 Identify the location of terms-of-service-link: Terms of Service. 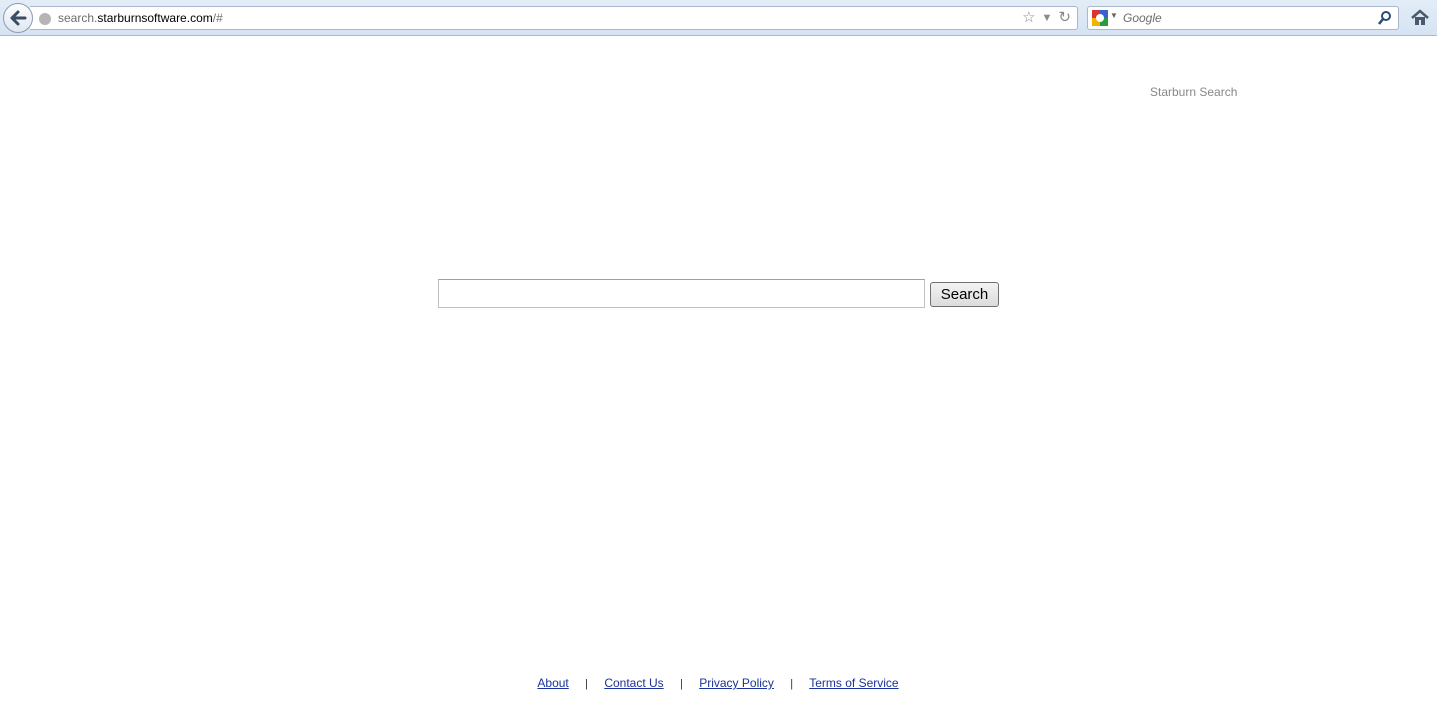
(853, 683).